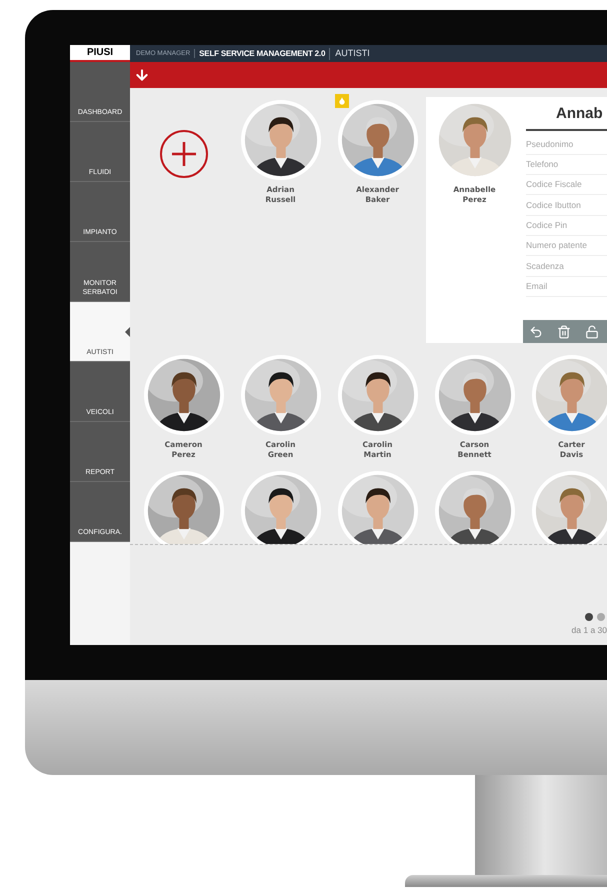 The width and height of the screenshot is (607, 890). Describe the element at coordinates (592, 331) in the screenshot. I see `unlock-icon` at that location.